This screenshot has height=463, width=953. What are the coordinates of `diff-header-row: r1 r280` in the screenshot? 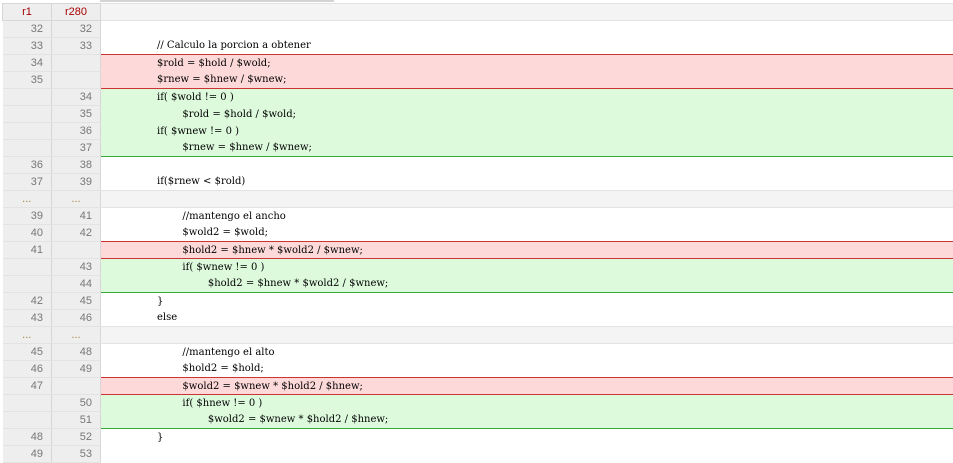 It's located at (478, 12).